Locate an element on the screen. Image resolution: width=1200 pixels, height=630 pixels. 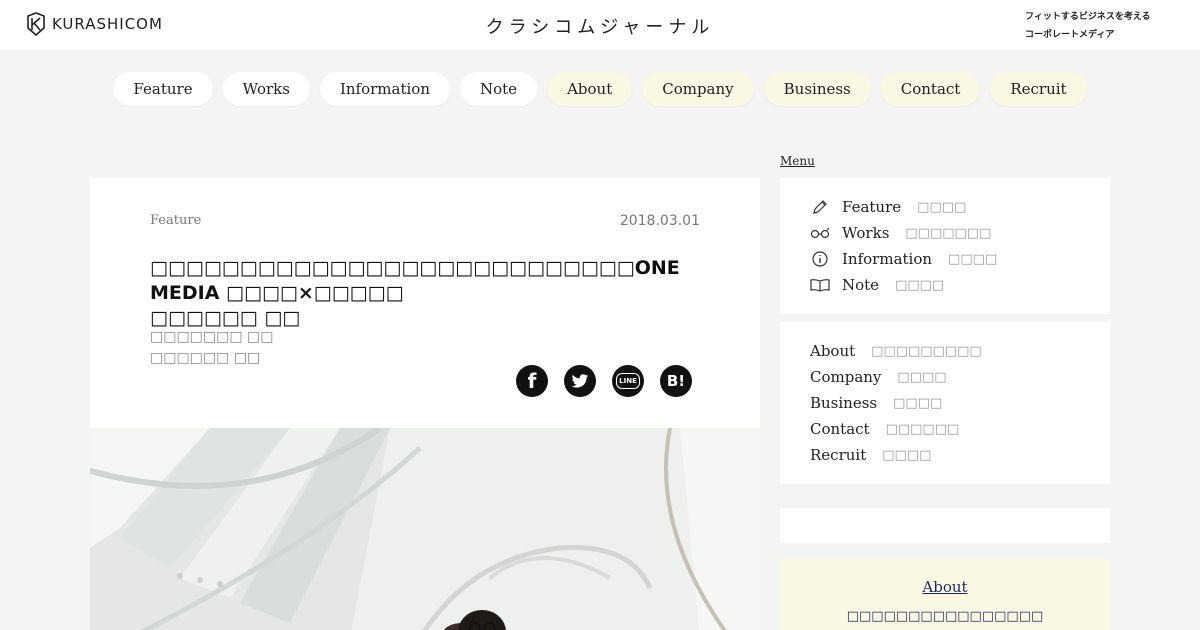
site-title: クラシコムジャーナル is located at coordinates (600, 26).